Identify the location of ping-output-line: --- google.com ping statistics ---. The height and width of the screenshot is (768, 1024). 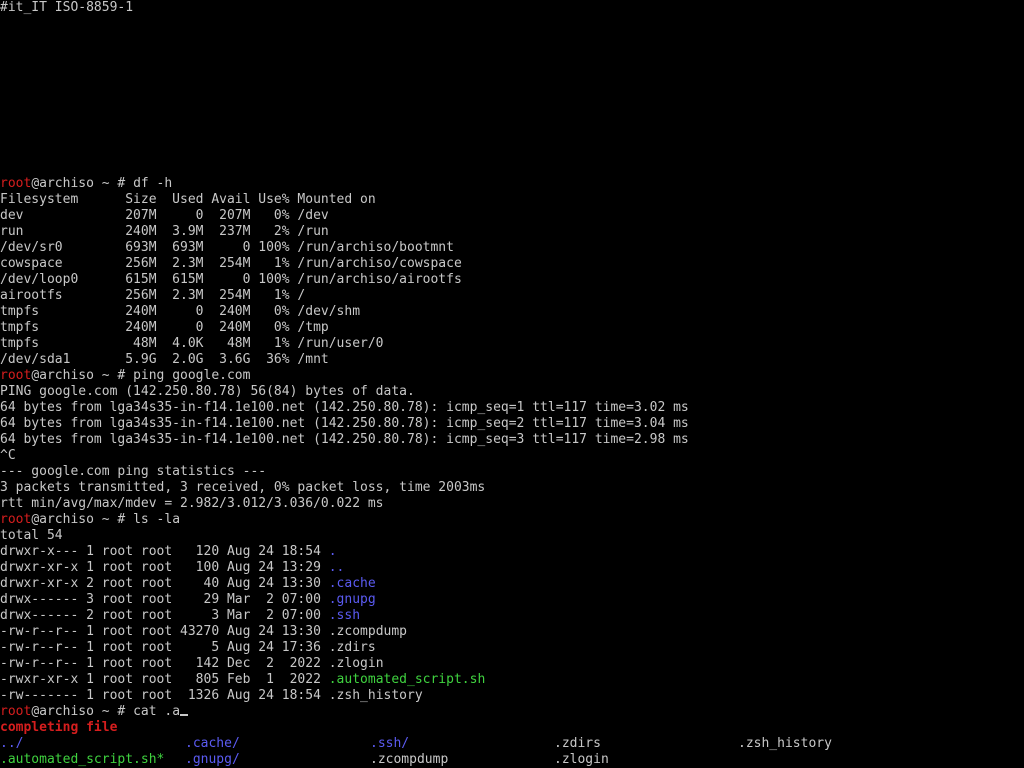
(133, 471).